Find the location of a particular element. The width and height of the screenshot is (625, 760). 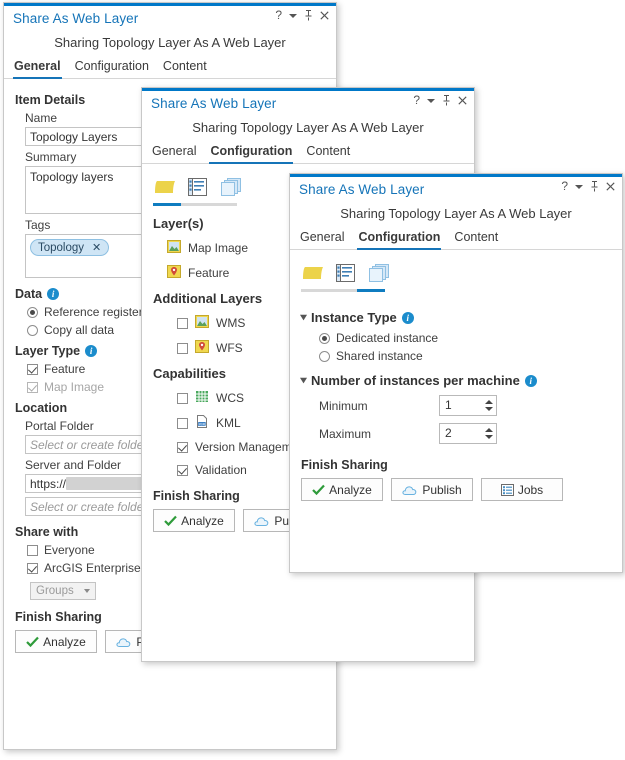

tab-bar: General Configuration Content is located at coordinates (308, 153).